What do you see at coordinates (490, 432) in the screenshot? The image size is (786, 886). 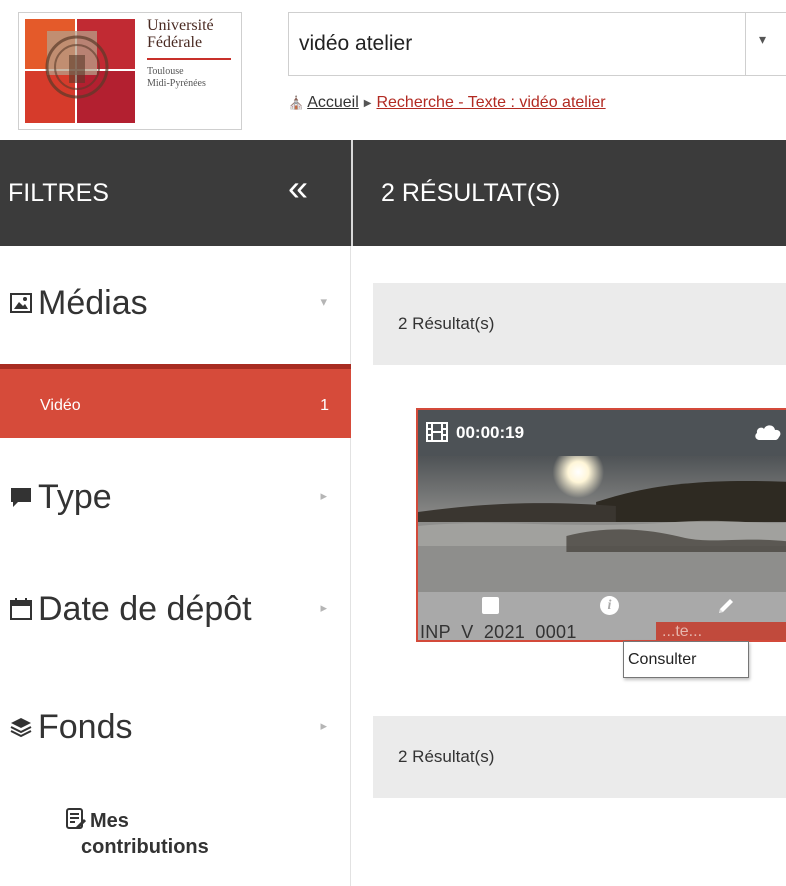 I see `video-duration: 00:00:19` at bounding box center [490, 432].